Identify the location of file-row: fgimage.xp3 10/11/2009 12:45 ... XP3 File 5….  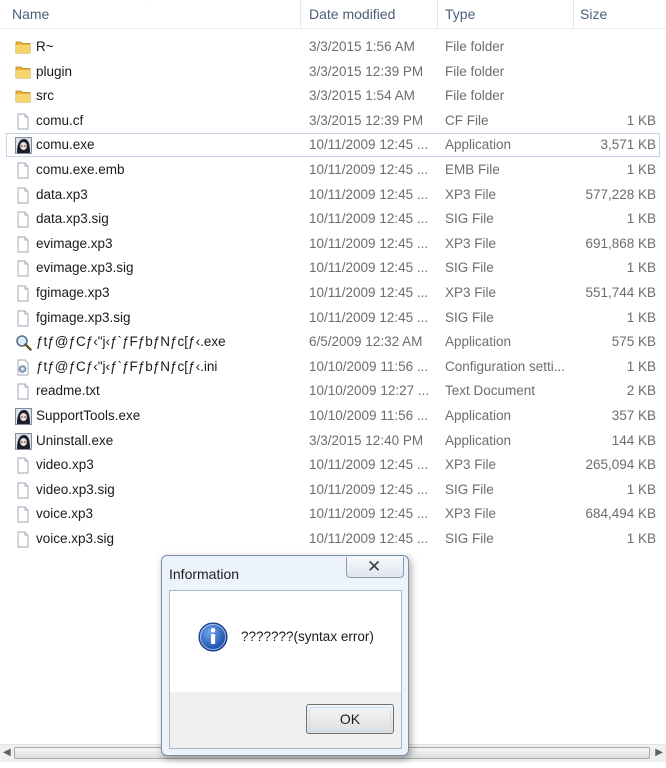
(333, 293).